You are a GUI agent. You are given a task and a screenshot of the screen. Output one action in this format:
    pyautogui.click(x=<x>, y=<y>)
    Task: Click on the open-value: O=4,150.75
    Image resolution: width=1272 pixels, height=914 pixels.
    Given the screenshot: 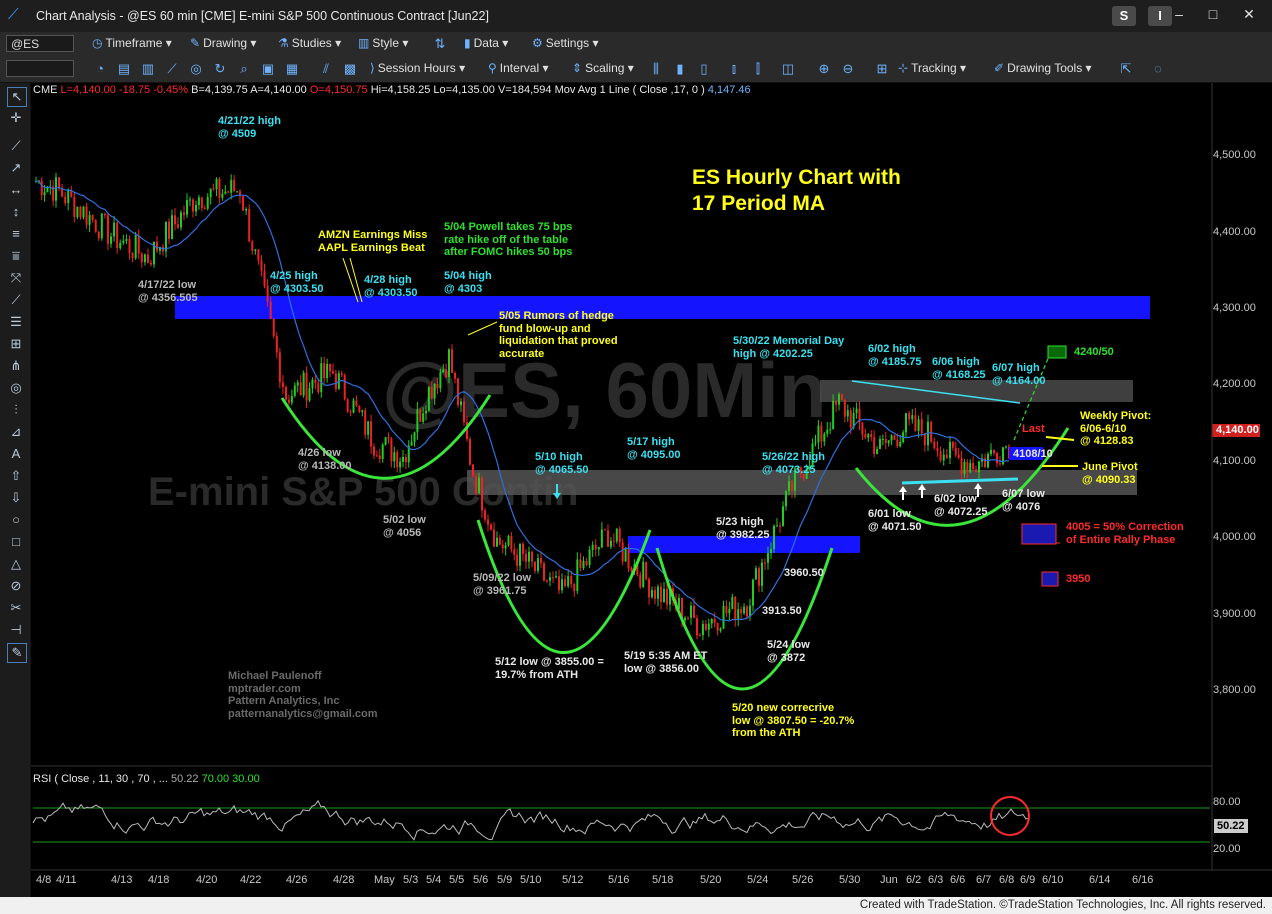 What is the action you would take?
    pyautogui.click(x=338, y=90)
    